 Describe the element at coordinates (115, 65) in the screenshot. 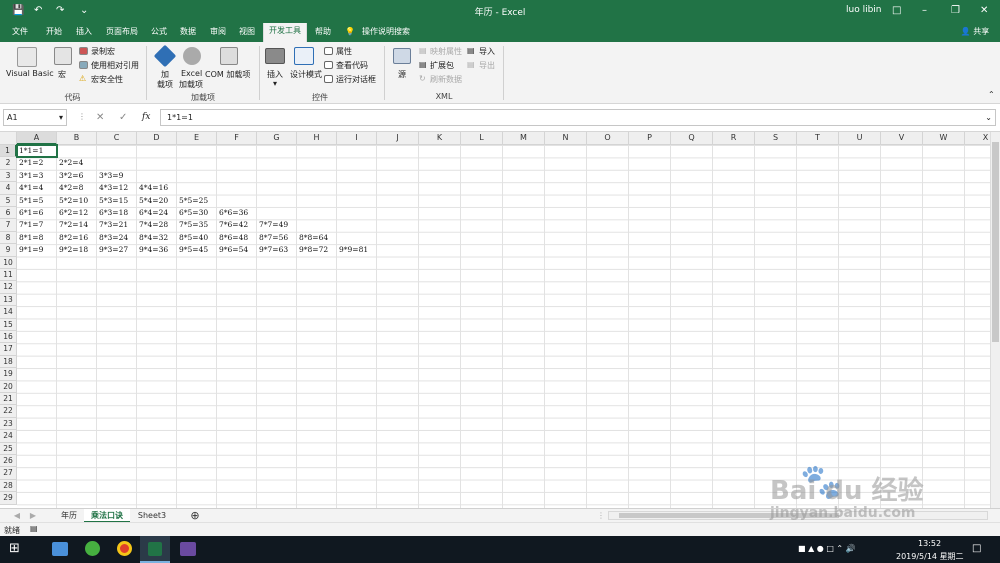

I see `relative-reference-button: 使用相对引用` at that location.